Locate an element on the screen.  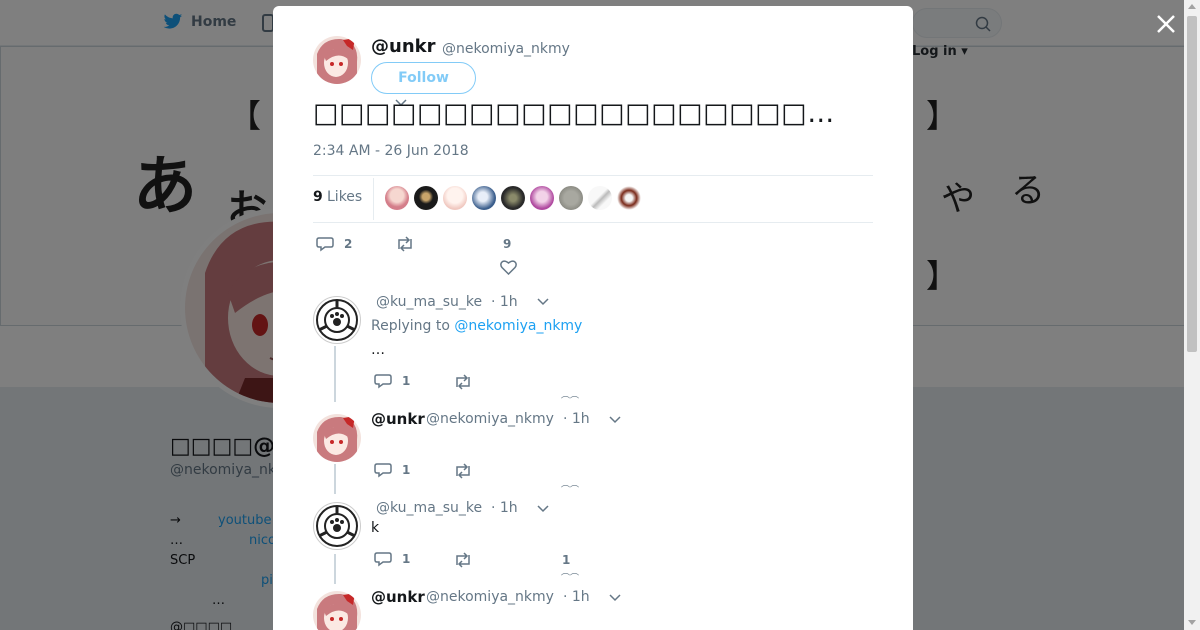
reply-action: 2 is located at coordinates (334, 244).